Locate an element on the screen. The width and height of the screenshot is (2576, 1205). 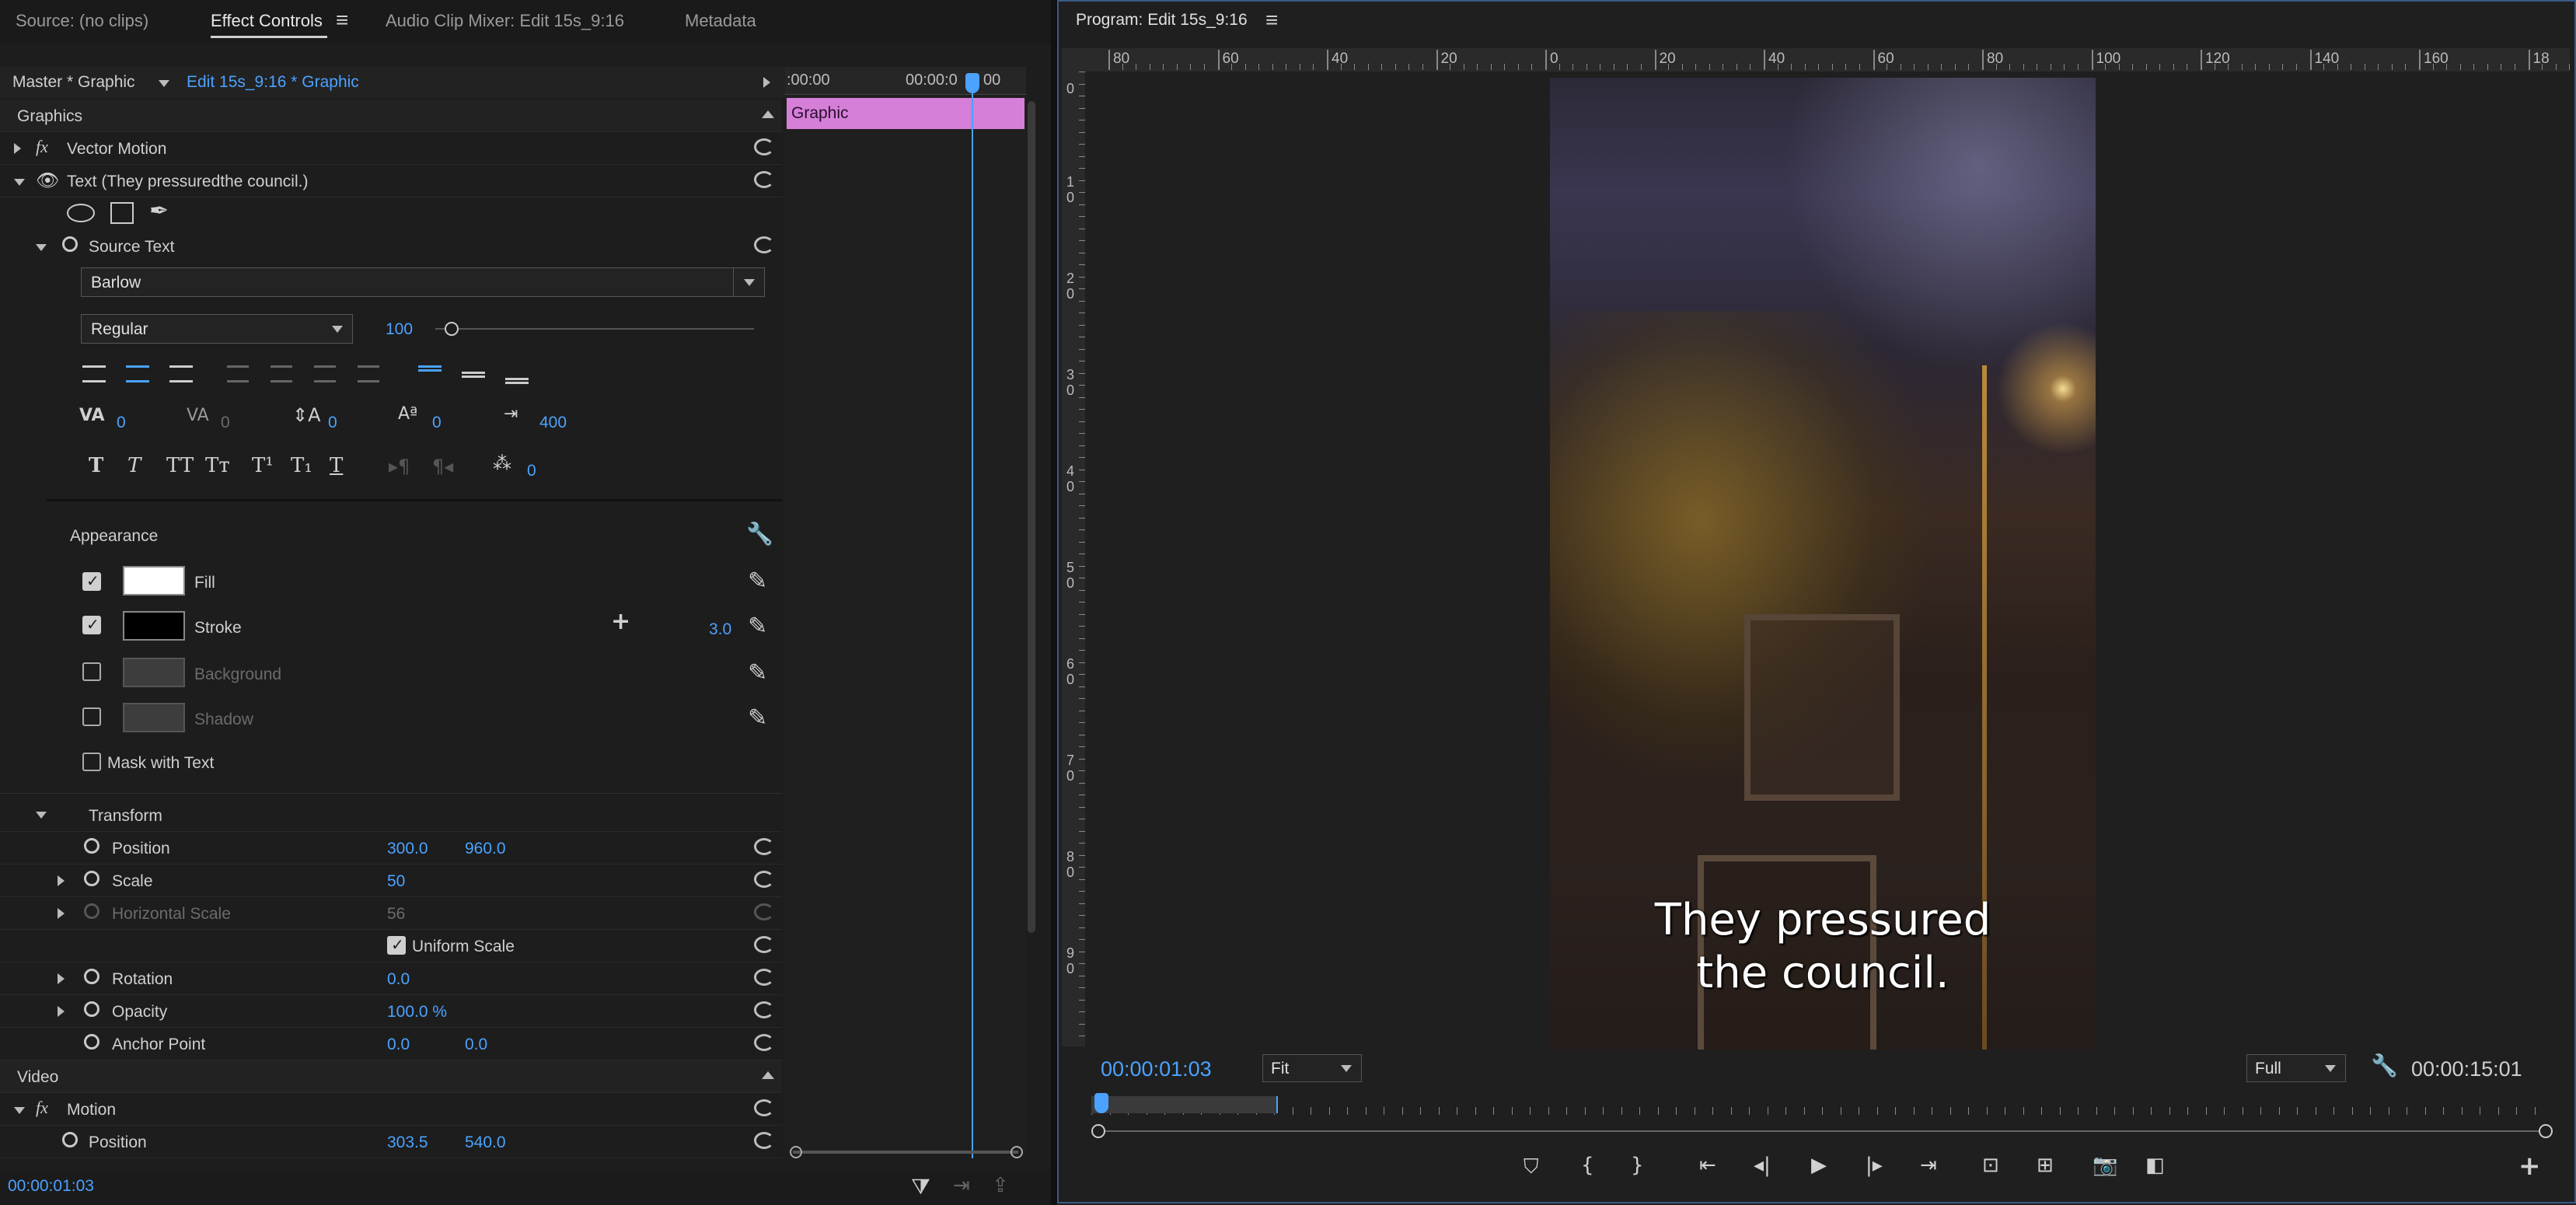
mark-in-icon: { is located at coordinates (1588, 1165).